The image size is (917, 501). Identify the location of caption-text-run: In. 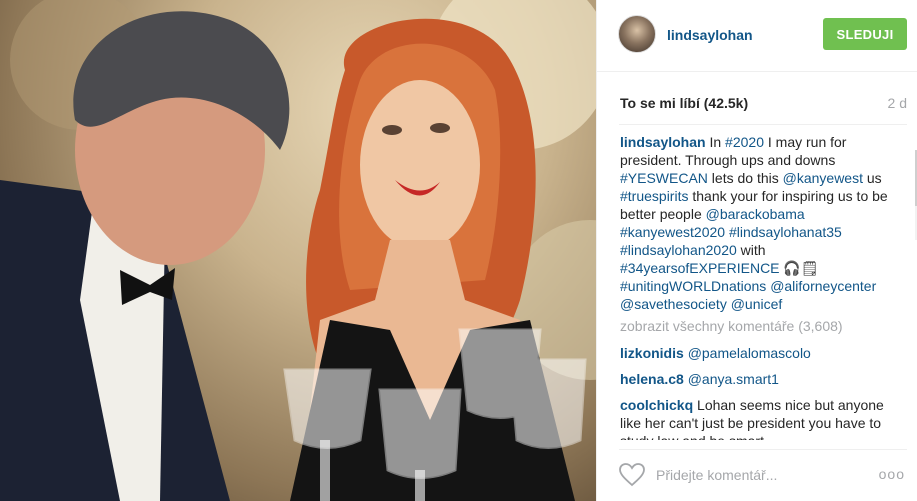
(717, 142).